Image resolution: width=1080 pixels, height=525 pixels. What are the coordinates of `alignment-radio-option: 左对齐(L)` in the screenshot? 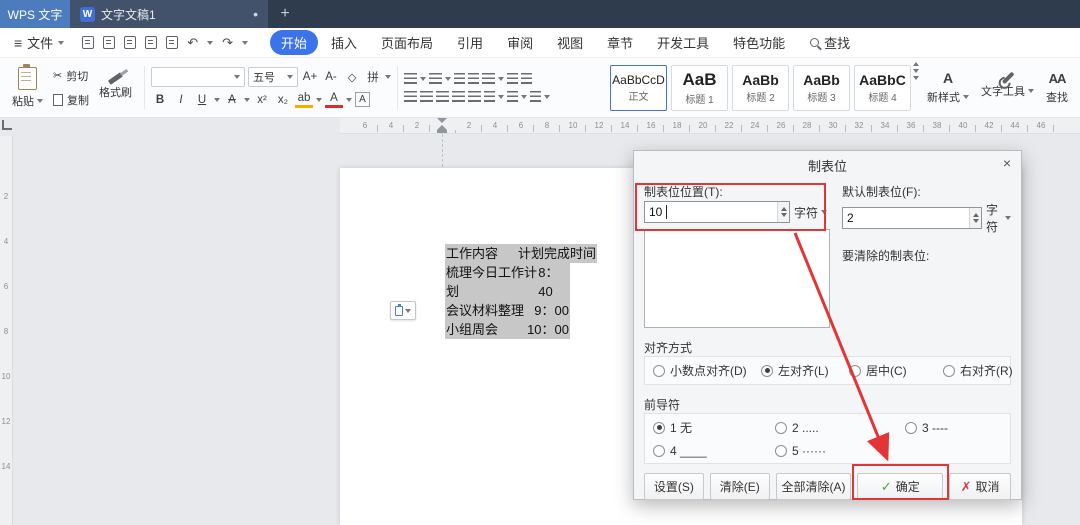 It's located at (805, 370).